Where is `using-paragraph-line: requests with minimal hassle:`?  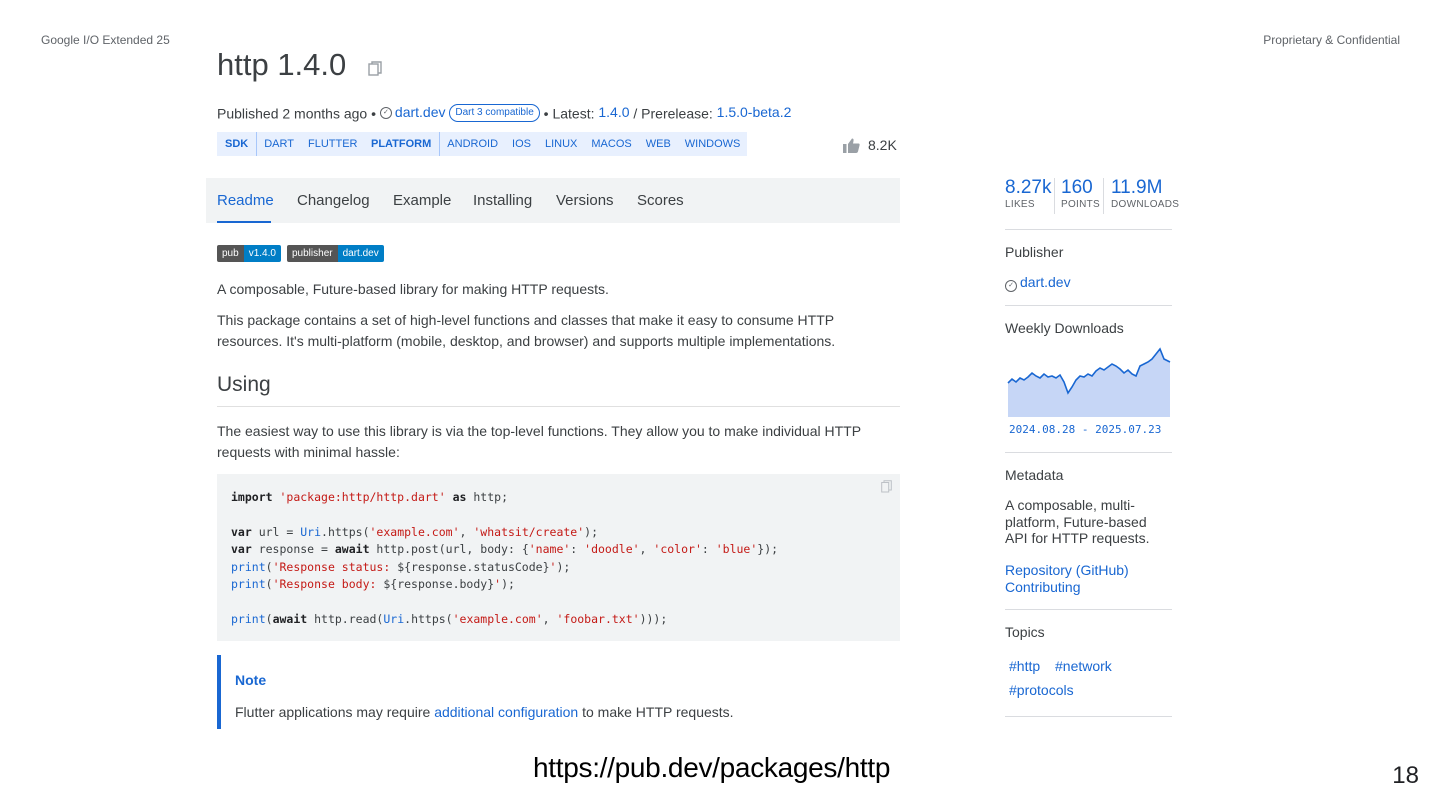
using-paragraph-line: requests with minimal hassle: is located at coordinates (308, 452).